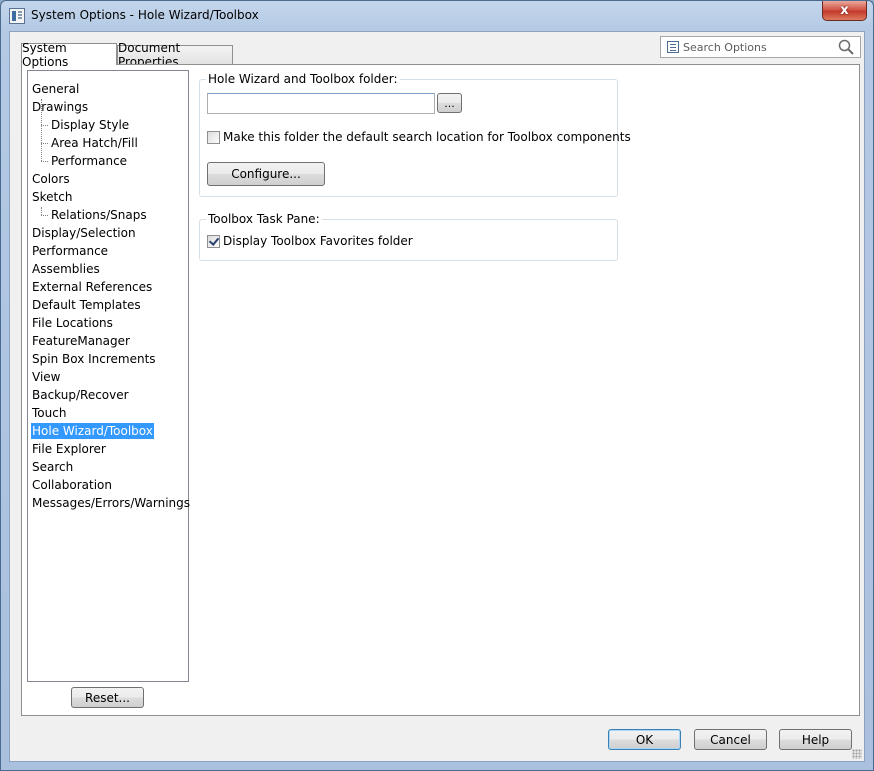 This screenshot has height=771, width=874. Describe the element at coordinates (72, 485) in the screenshot. I see `tree-item-collaboration: Collaboration` at that location.